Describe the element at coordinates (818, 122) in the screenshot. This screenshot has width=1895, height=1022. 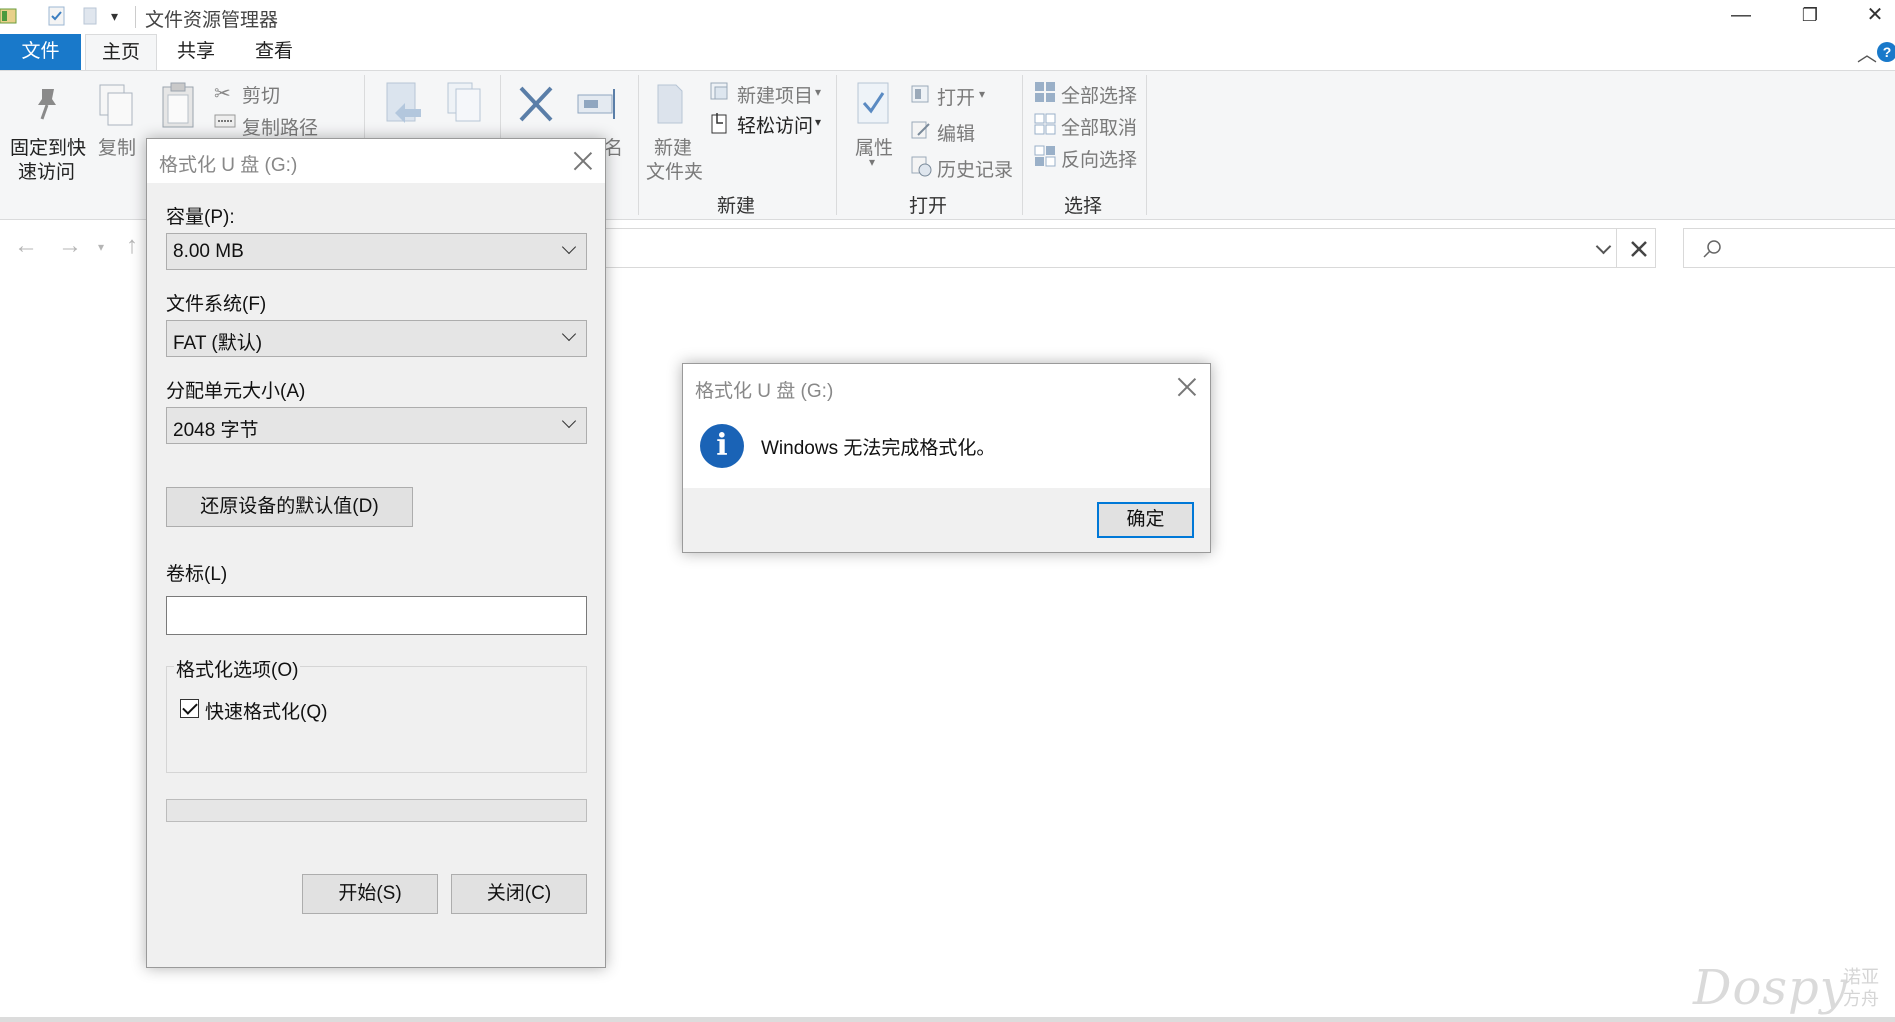
I see `easy-access-dropdown-icon: ▾` at that location.